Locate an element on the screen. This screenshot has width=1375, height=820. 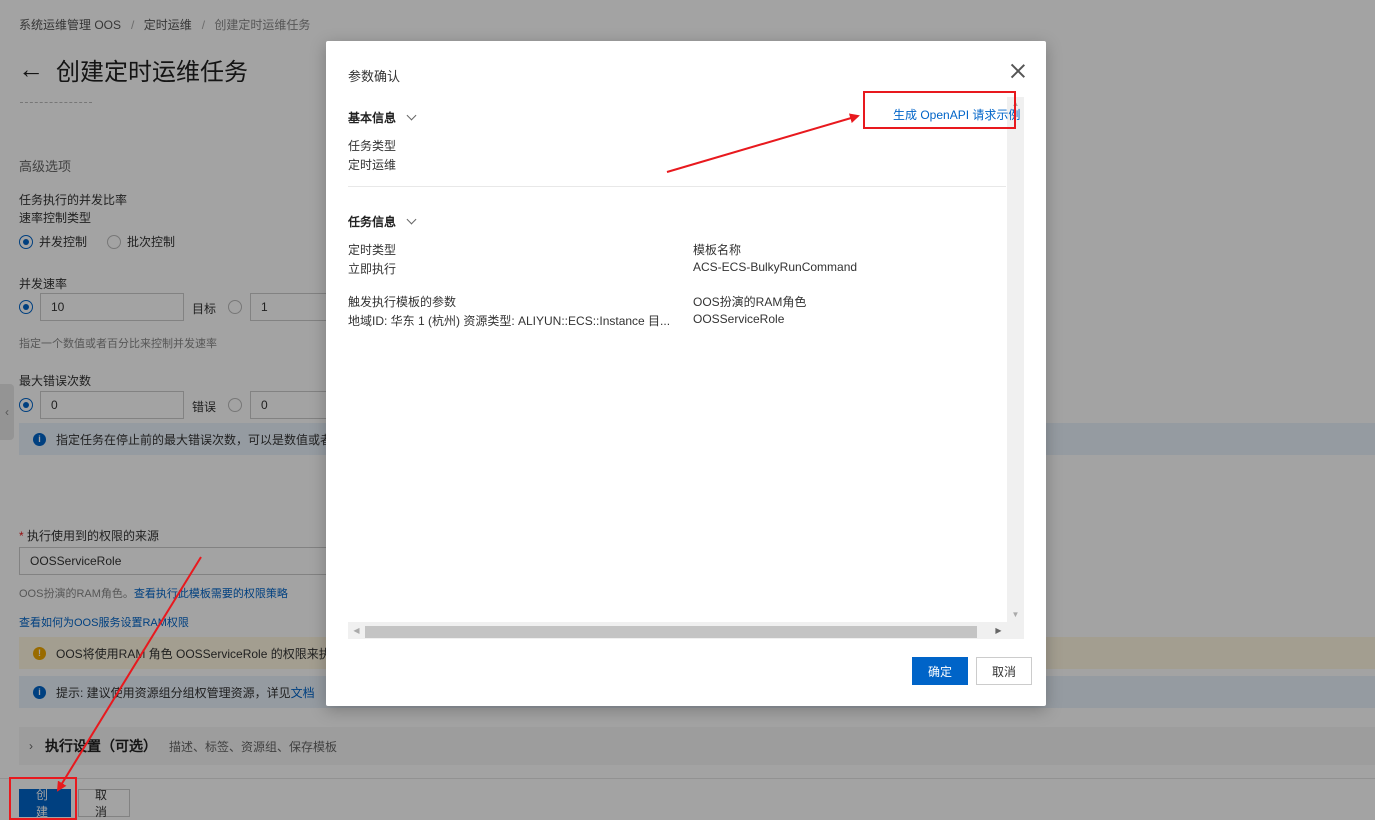
dialog-footer: 确定 取消 is located at coordinates (972, 671).